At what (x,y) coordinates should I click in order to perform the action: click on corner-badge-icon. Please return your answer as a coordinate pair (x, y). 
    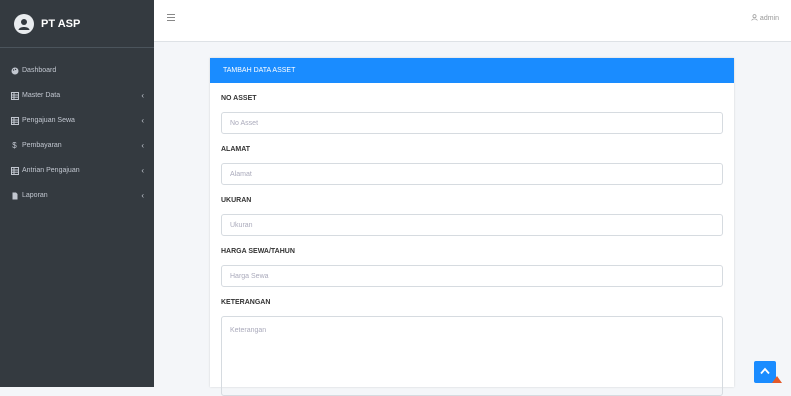
    Looking at the image, I should click on (777, 379).